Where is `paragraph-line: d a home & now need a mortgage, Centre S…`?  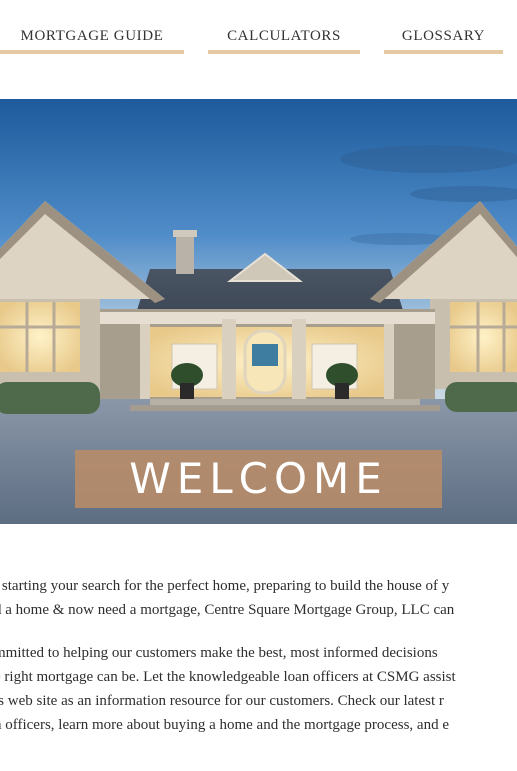 paragraph-line: d a home & now need a mortgage, Centre S… is located at coordinates (227, 610).